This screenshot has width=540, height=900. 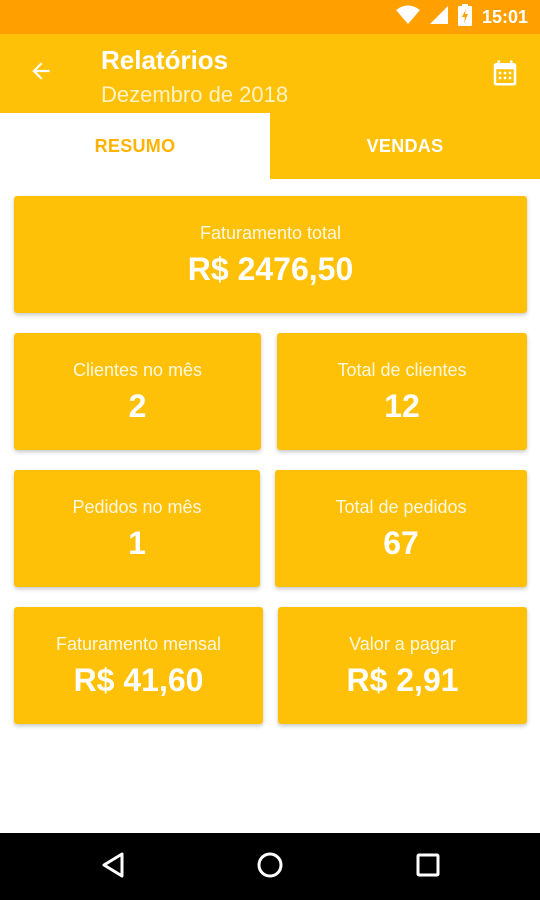 What do you see at coordinates (270, 73) in the screenshot?
I see `app-bar: Relatórios Dezembro de 2018` at bounding box center [270, 73].